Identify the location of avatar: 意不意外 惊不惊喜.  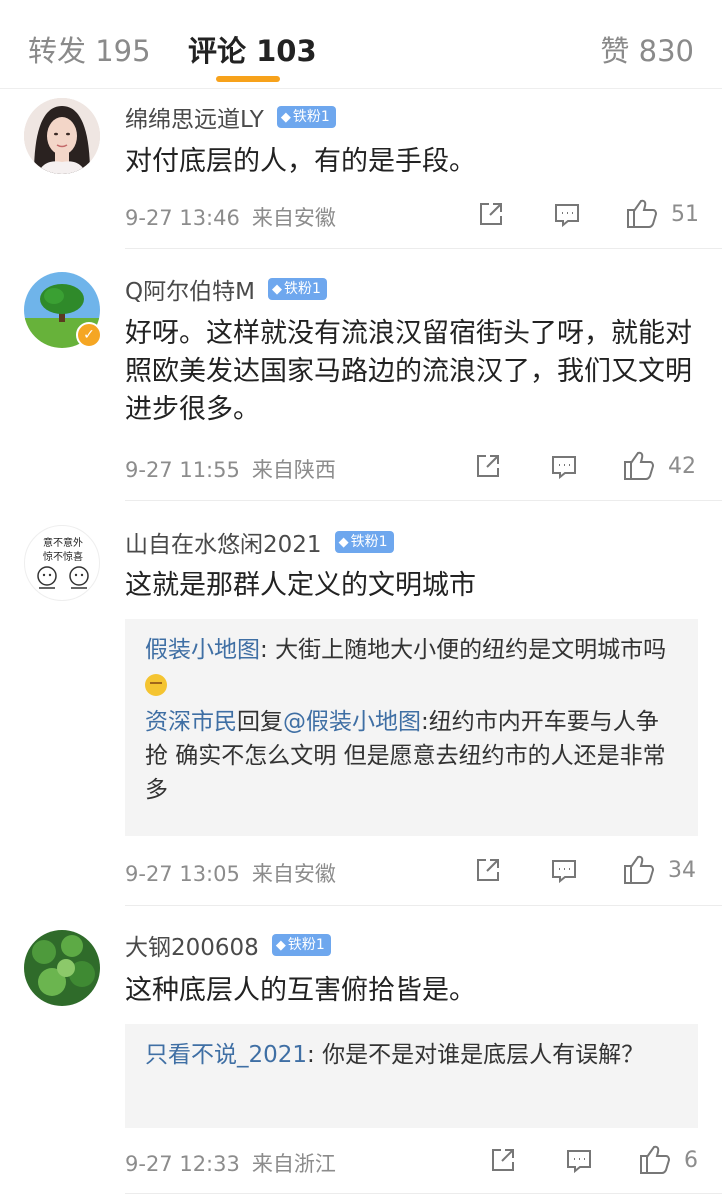
(62, 563).